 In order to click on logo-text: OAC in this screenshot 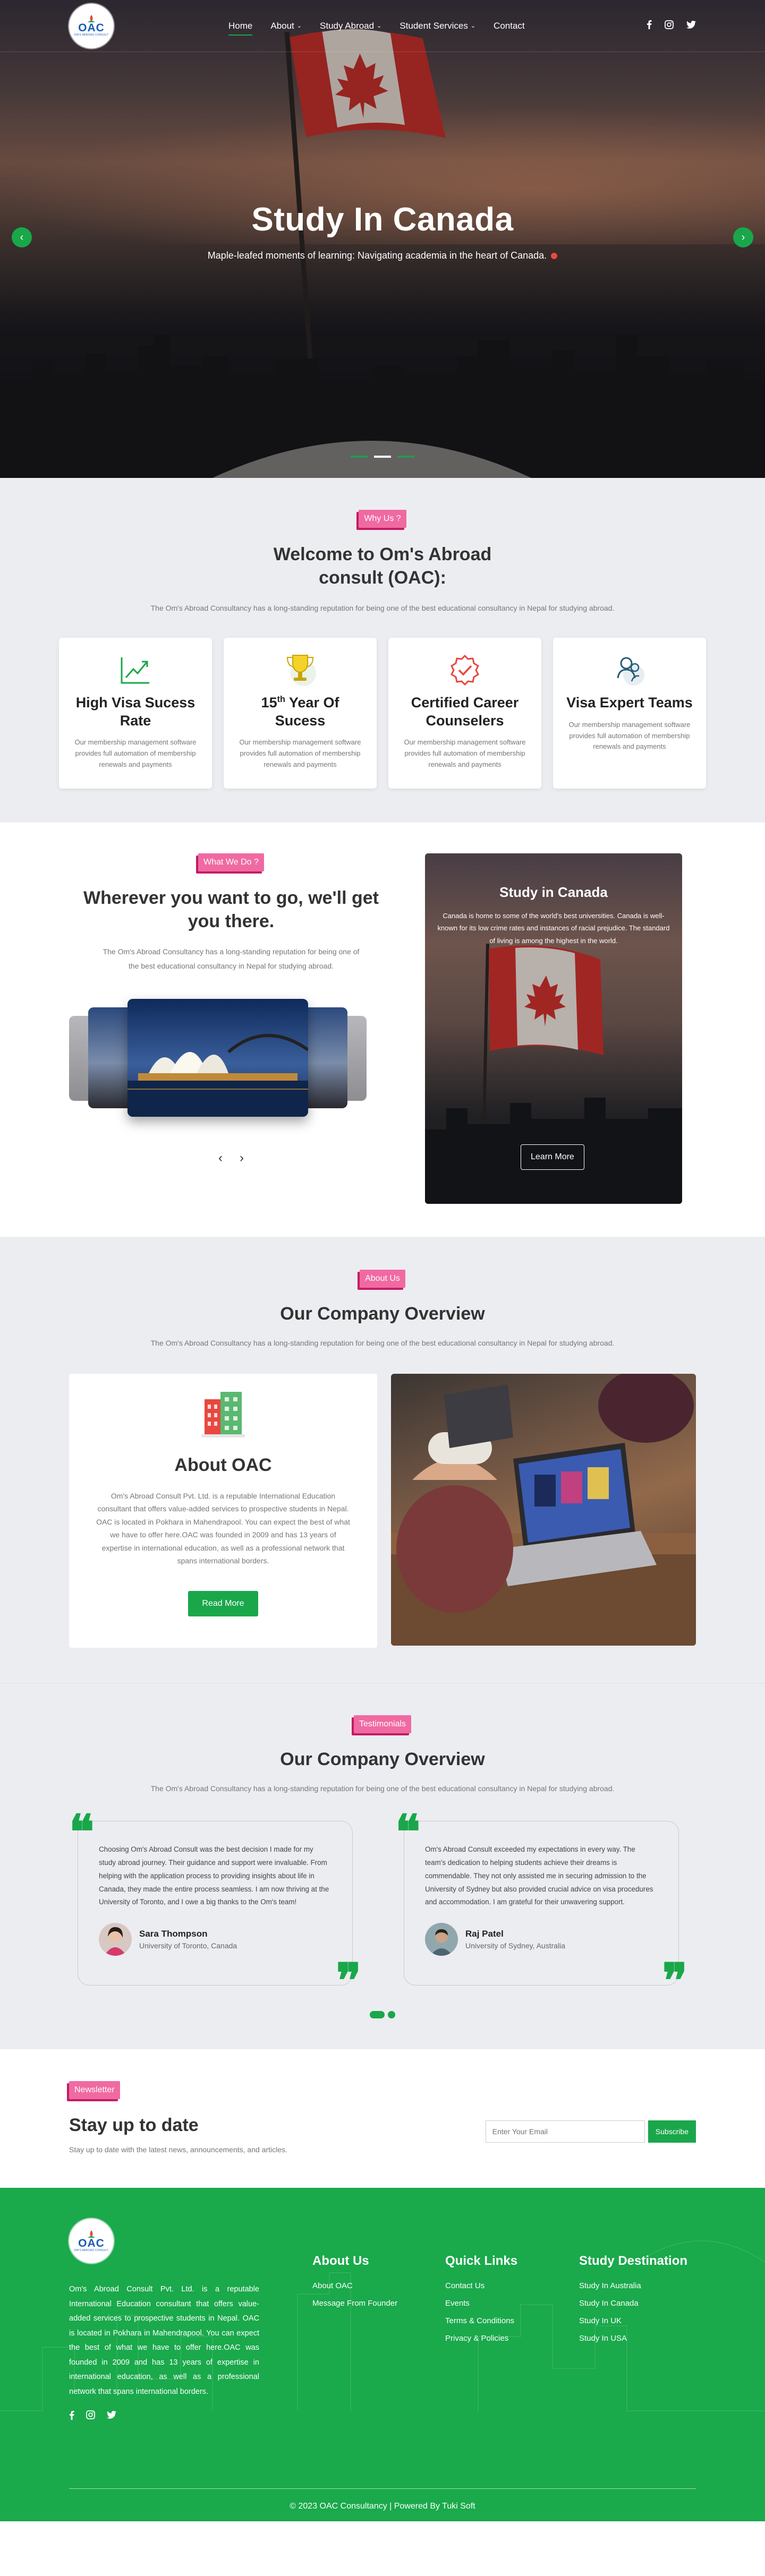, I will do `click(91, 28)`.